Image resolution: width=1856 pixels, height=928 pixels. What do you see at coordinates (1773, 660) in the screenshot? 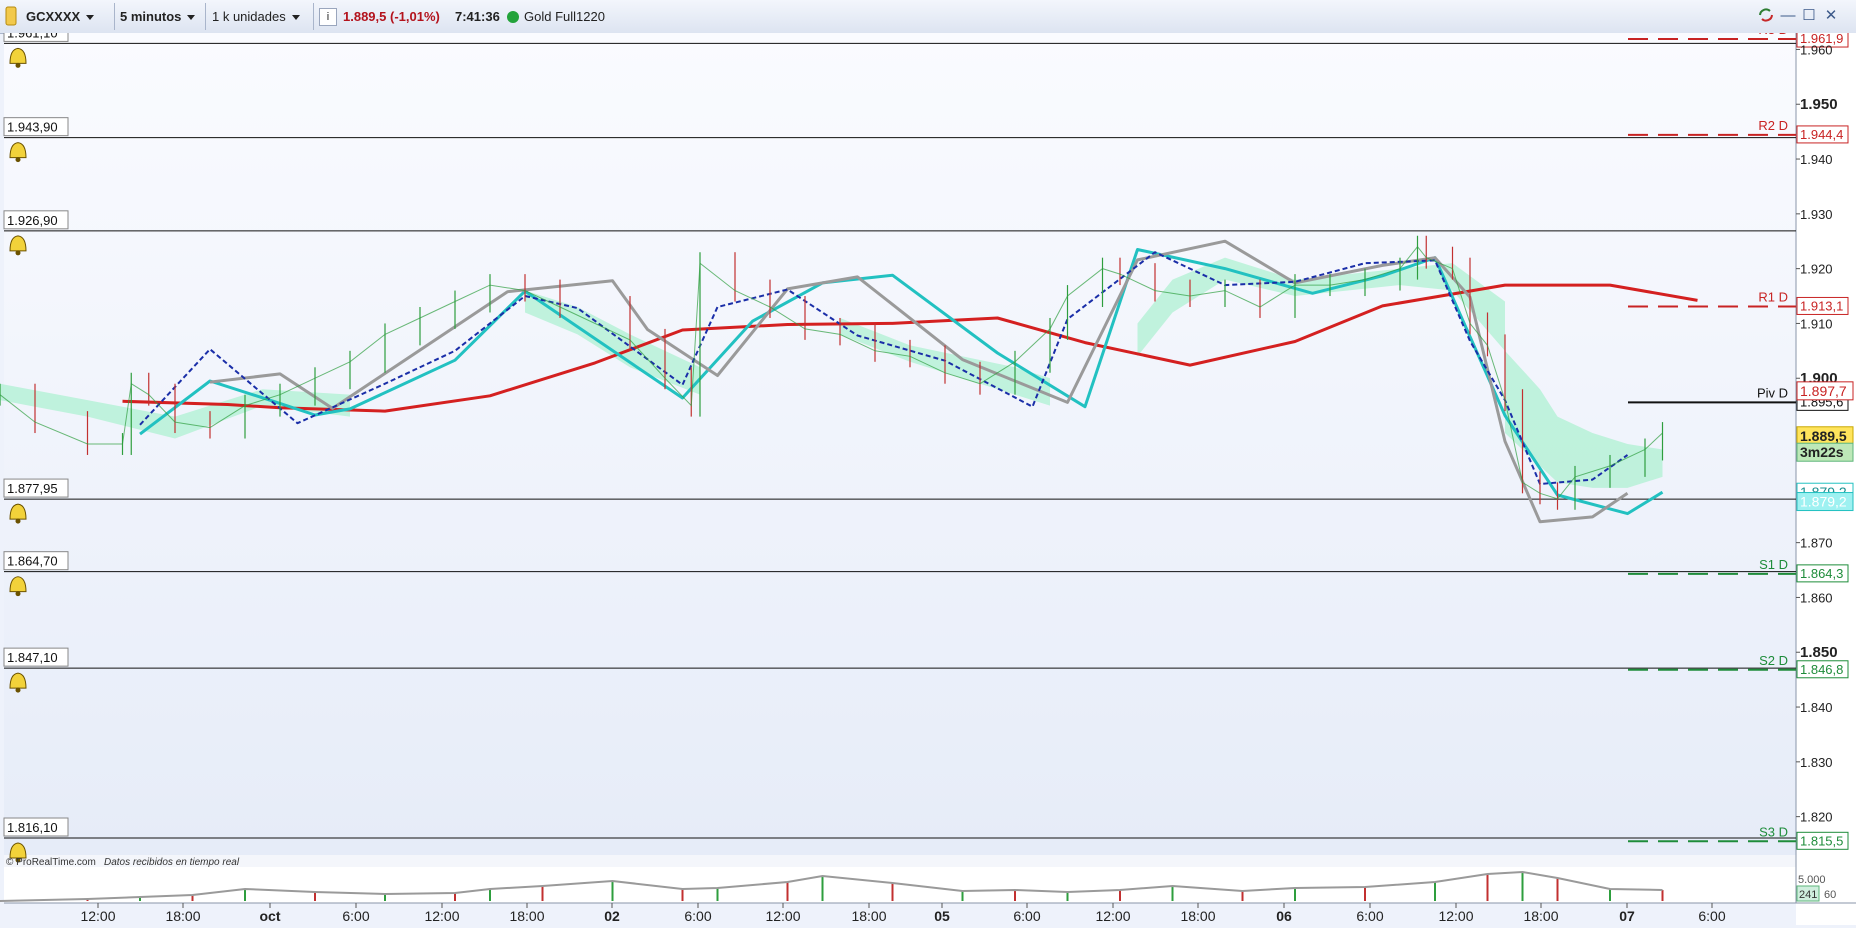
I see `pivot-name: S2 D` at bounding box center [1773, 660].